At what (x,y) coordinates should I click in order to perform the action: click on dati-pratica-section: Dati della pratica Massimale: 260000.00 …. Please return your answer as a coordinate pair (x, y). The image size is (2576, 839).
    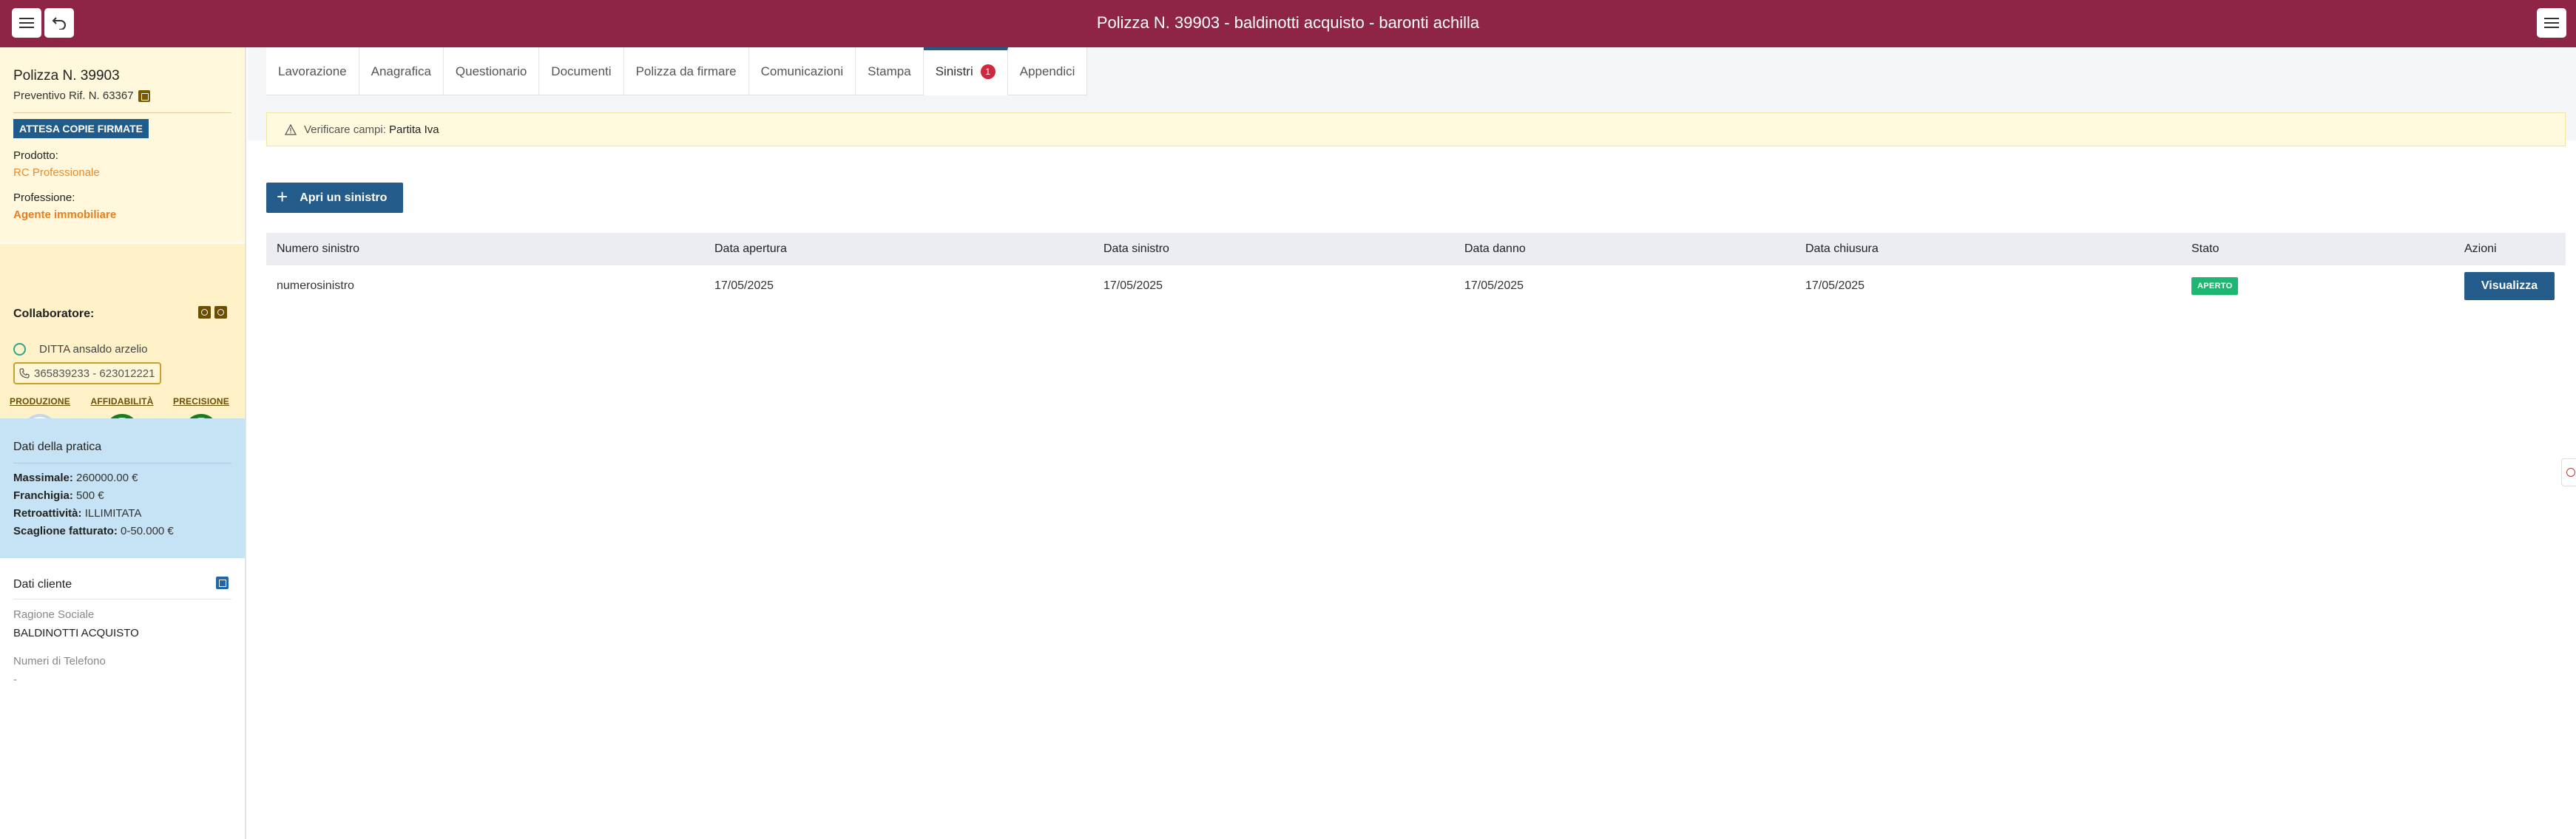
    Looking at the image, I should click on (122, 488).